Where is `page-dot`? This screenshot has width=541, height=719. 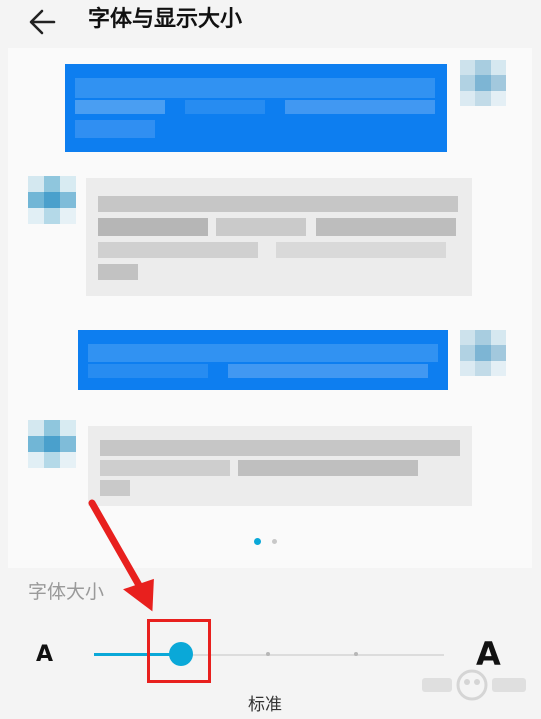 page-dot is located at coordinates (274, 541).